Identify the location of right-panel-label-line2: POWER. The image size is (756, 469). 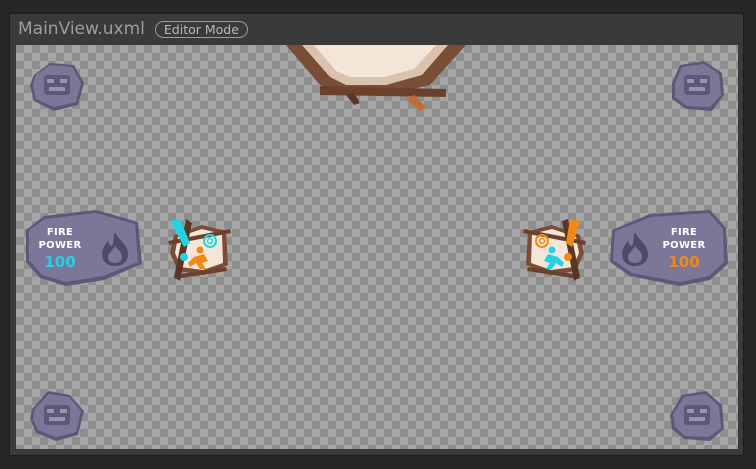
(684, 245).